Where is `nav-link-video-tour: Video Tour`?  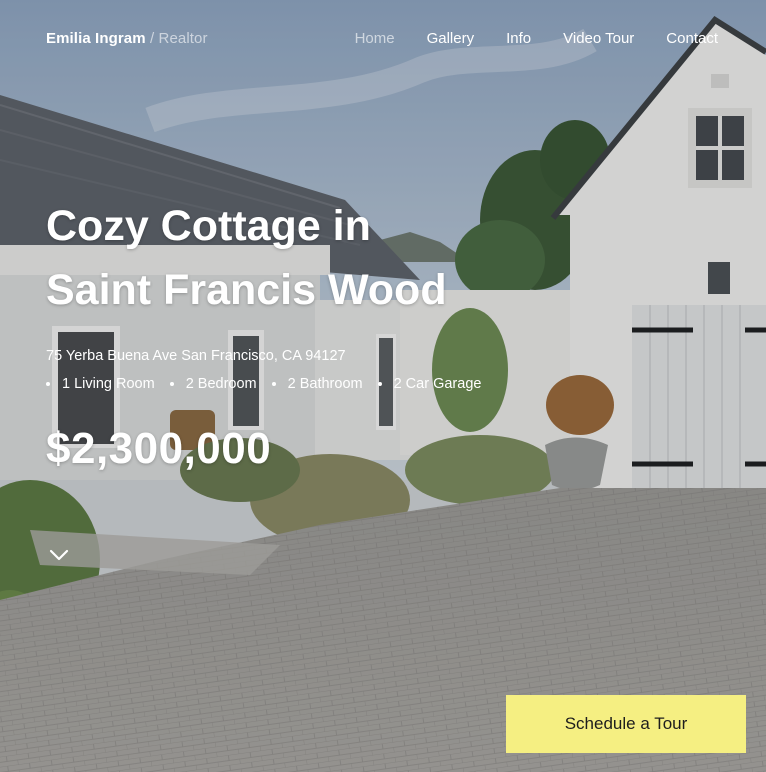
nav-link-video-tour: Video Tour is located at coordinates (598, 38).